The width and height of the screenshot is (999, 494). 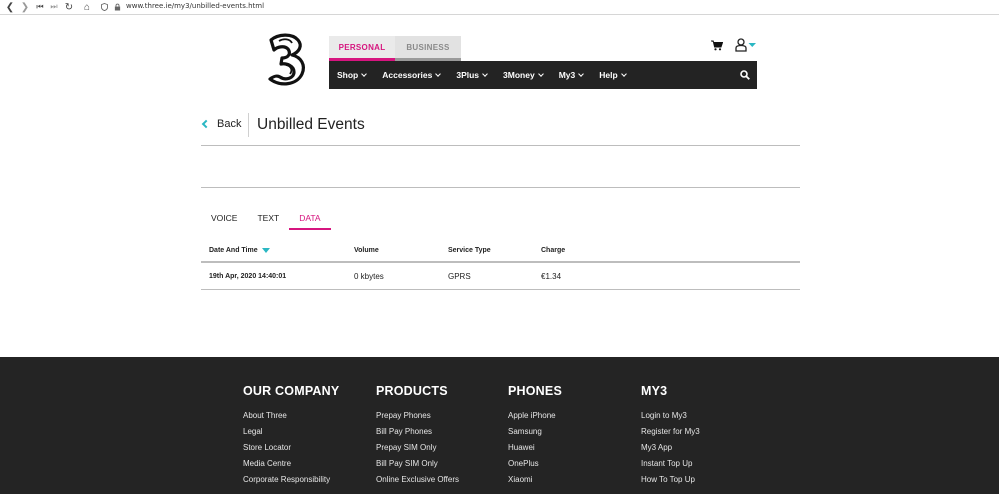 What do you see at coordinates (468, 75) in the screenshot?
I see `nav-label: 3Plus` at bounding box center [468, 75].